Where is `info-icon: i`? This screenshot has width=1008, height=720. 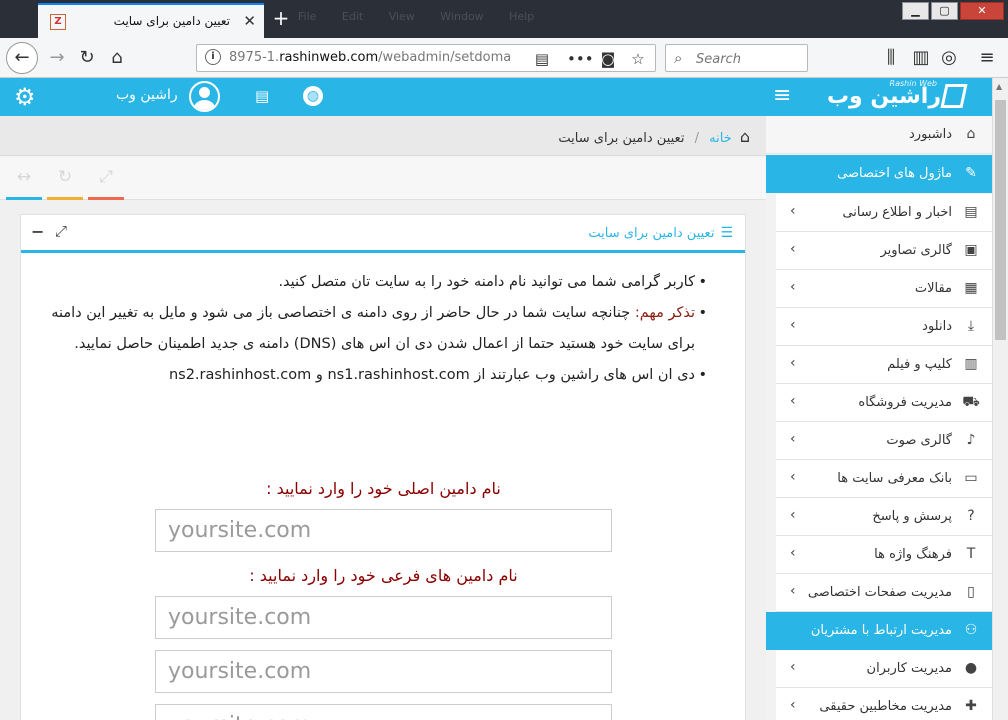 info-icon: i is located at coordinates (213, 57).